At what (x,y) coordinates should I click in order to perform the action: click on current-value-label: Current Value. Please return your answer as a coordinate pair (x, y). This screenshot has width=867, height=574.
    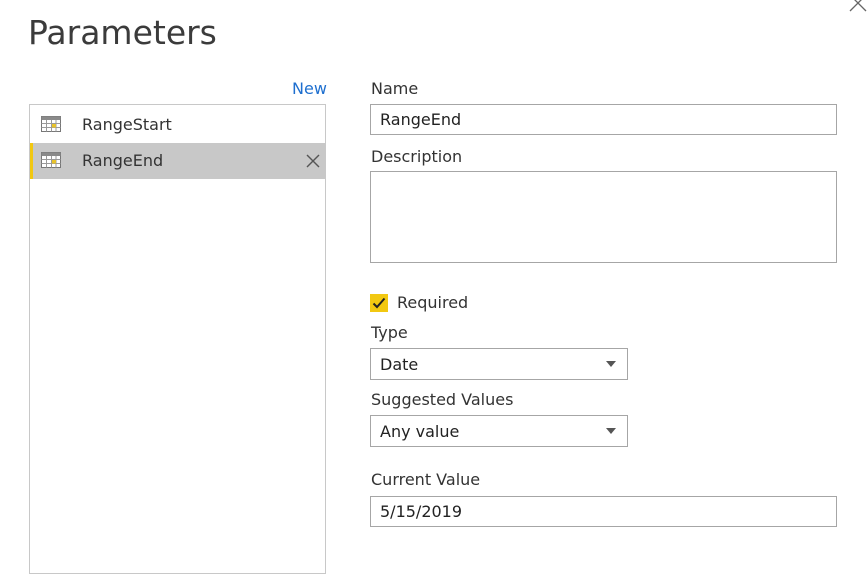
    Looking at the image, I should click on (426, 479).